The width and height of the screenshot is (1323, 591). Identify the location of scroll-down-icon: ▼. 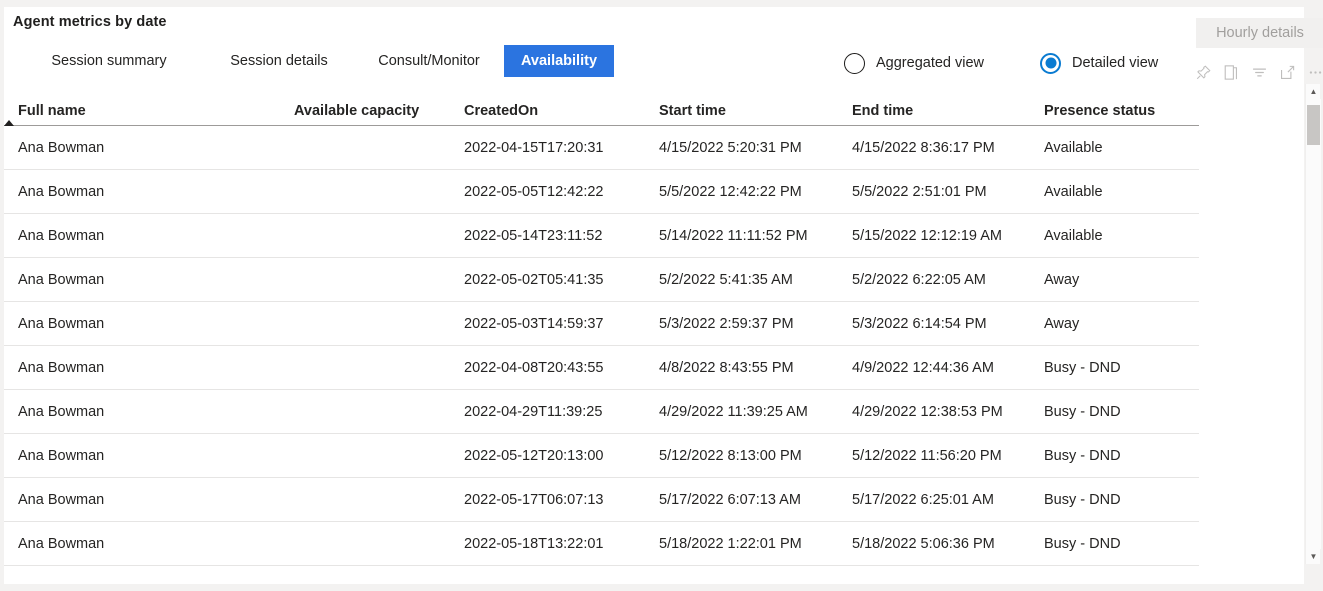
(1313, 556).